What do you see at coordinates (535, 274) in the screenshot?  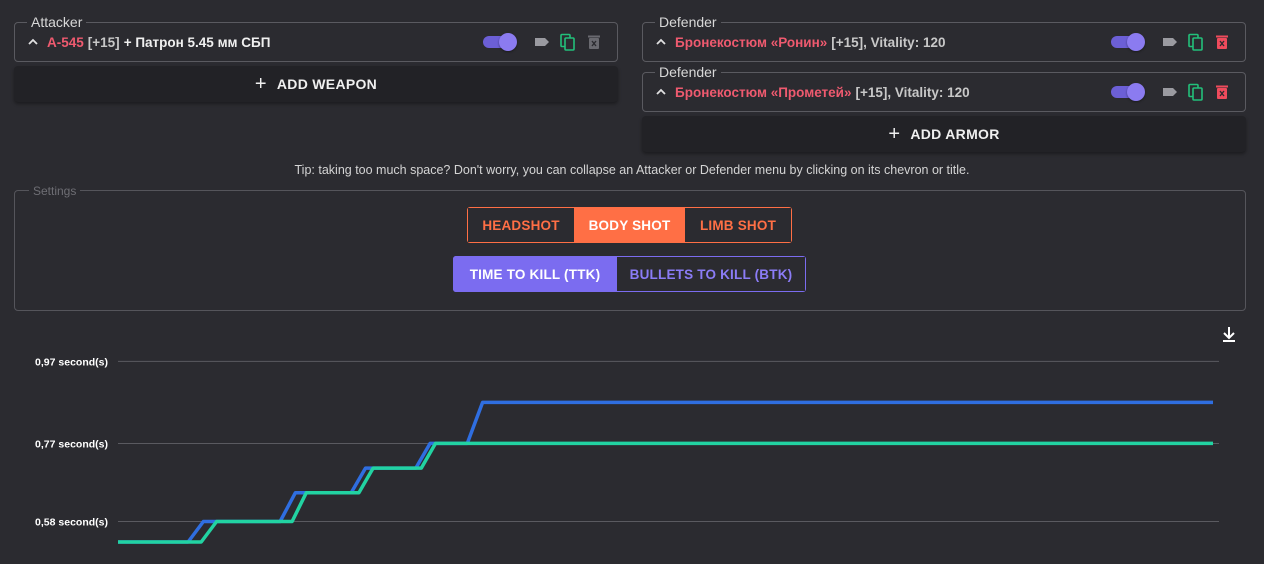 I see `ttk-button: TIME TO KILL (TTK)` at bounding box center [535, 274].